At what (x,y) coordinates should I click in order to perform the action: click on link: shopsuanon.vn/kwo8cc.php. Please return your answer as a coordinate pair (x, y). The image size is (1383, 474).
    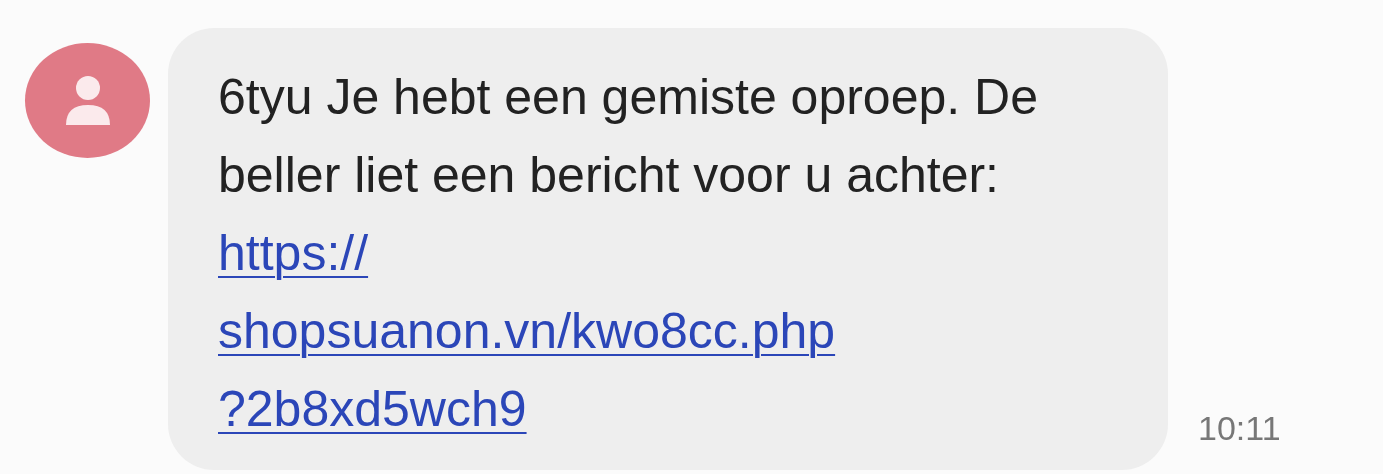
    Looking at the image, I should click on (527, 331).